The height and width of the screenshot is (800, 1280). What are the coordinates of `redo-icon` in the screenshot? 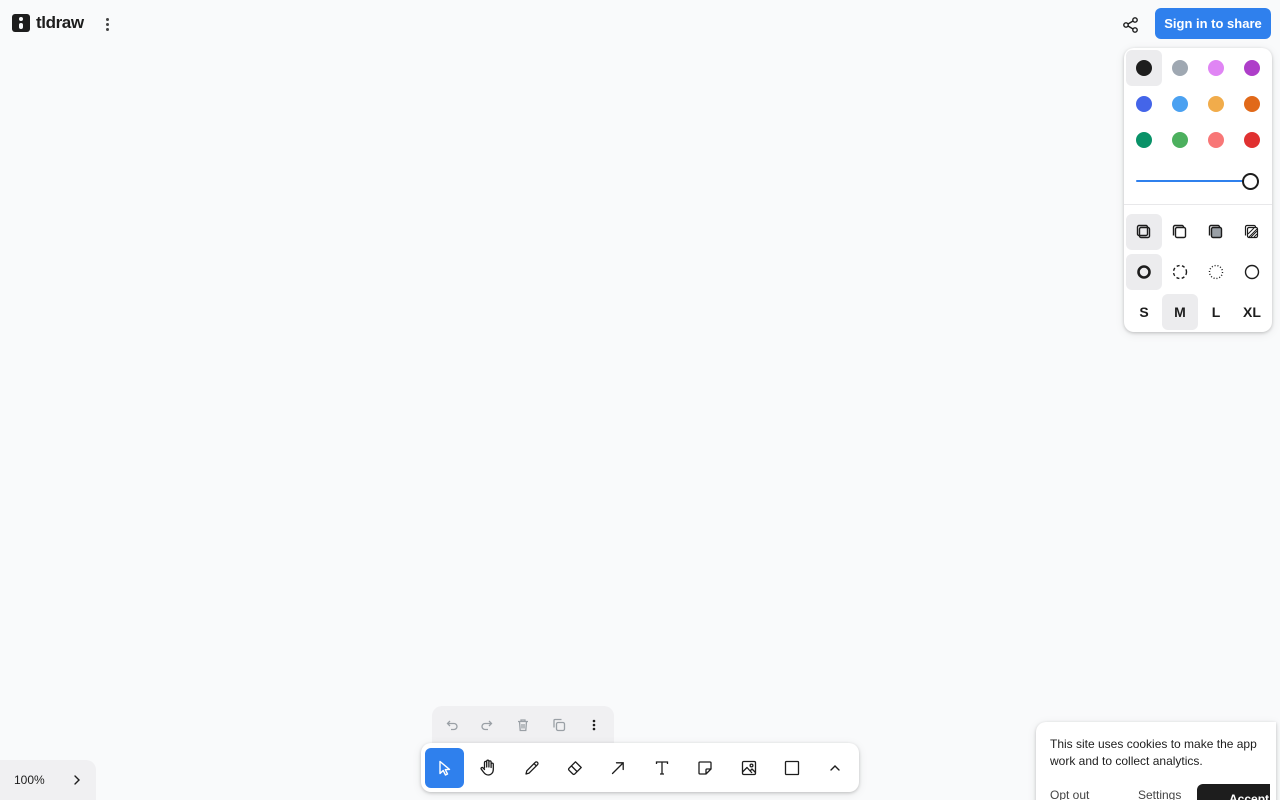 It's located at (487, 725).